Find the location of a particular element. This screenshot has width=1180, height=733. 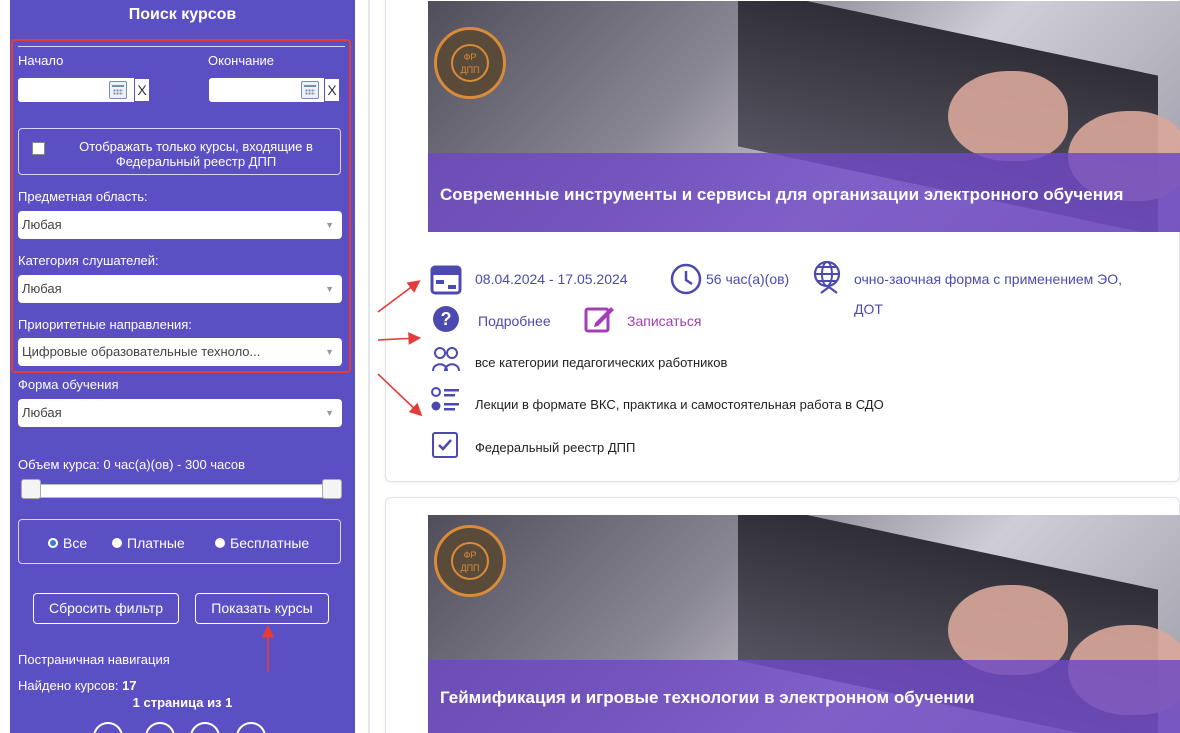

form-select: Любая ▼ is located at coordinates (180, 413).